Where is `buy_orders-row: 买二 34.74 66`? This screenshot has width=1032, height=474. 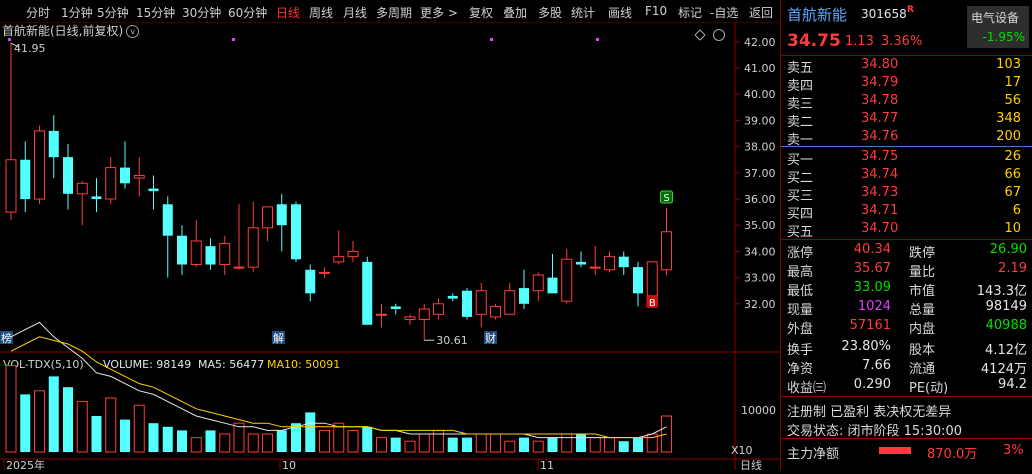 buy_orders-row: 买二 34.74 66 is located at coordinates (906, 177).